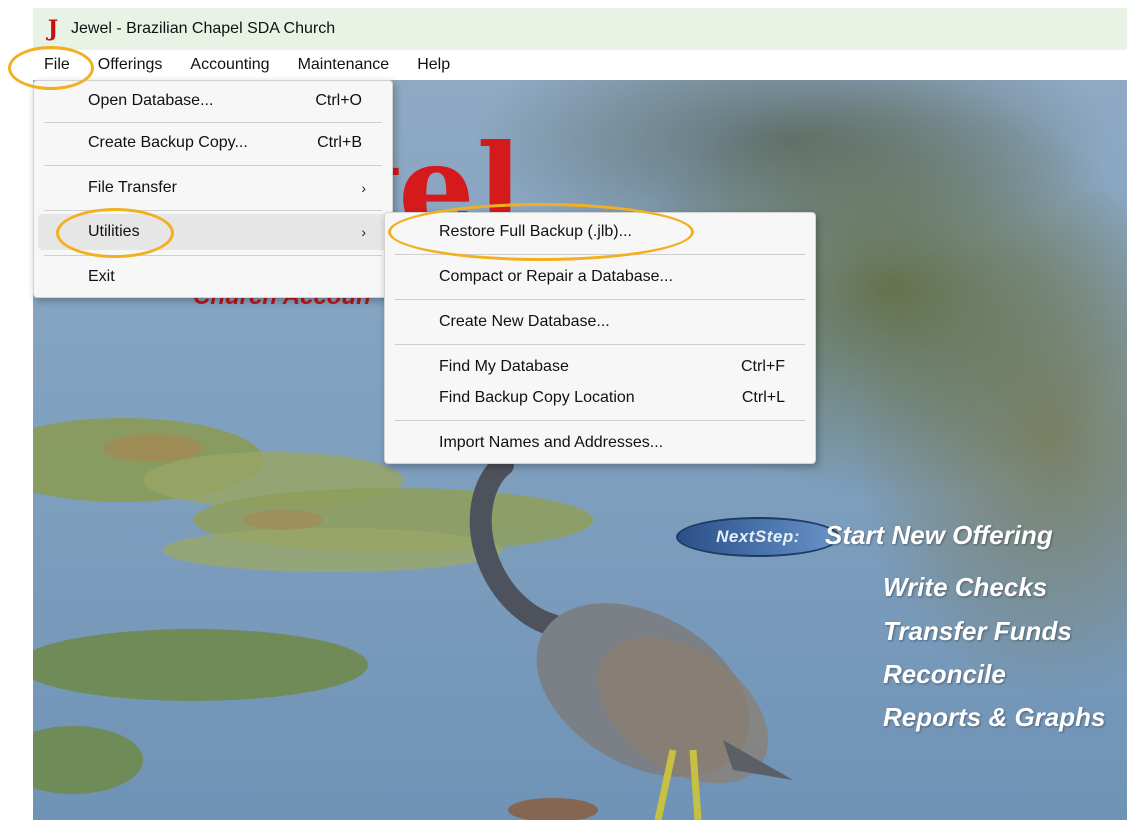 This screenshot has width=1127, height=820. I want to click on menu-item-label: File Transfer, so click(132, 187).